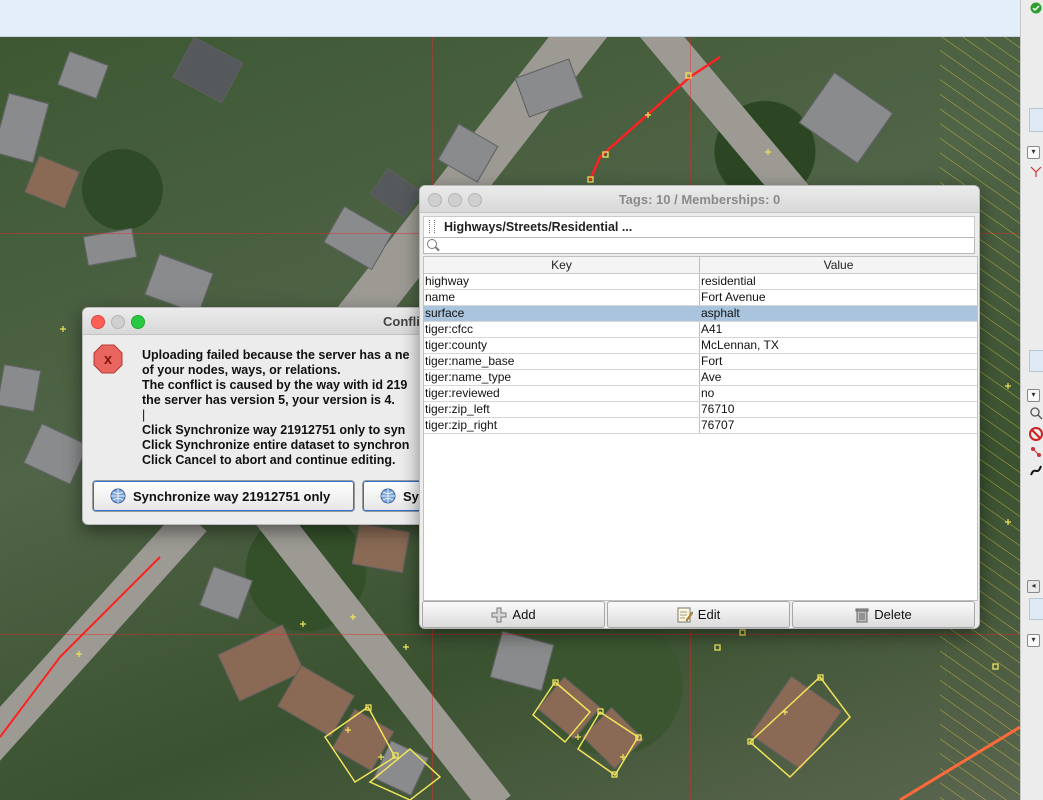  I want to click on tag-value-cell: residential, so click(838, 281).